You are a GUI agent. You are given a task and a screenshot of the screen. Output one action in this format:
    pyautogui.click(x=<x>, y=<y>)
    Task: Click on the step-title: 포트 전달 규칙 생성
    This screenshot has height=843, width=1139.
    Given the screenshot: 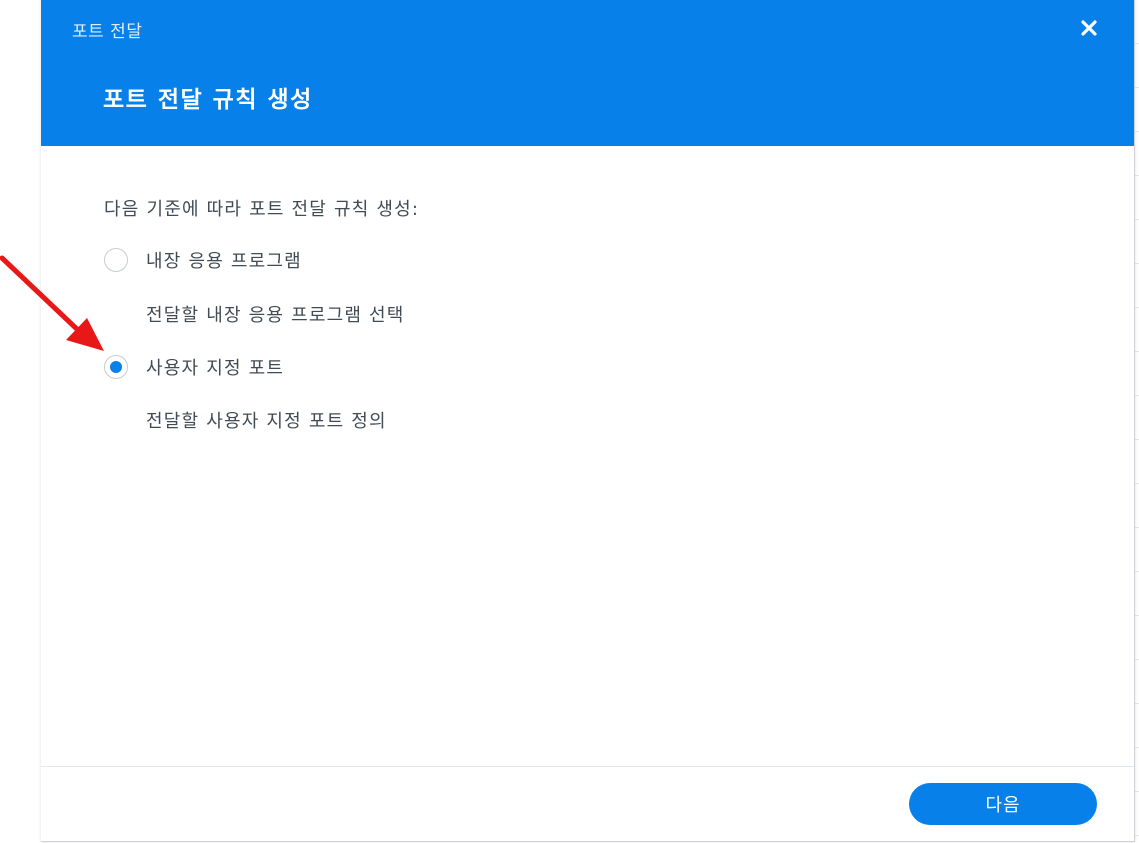 What is the action you would take?
    pyautogui.click(x=208, y=100)
    